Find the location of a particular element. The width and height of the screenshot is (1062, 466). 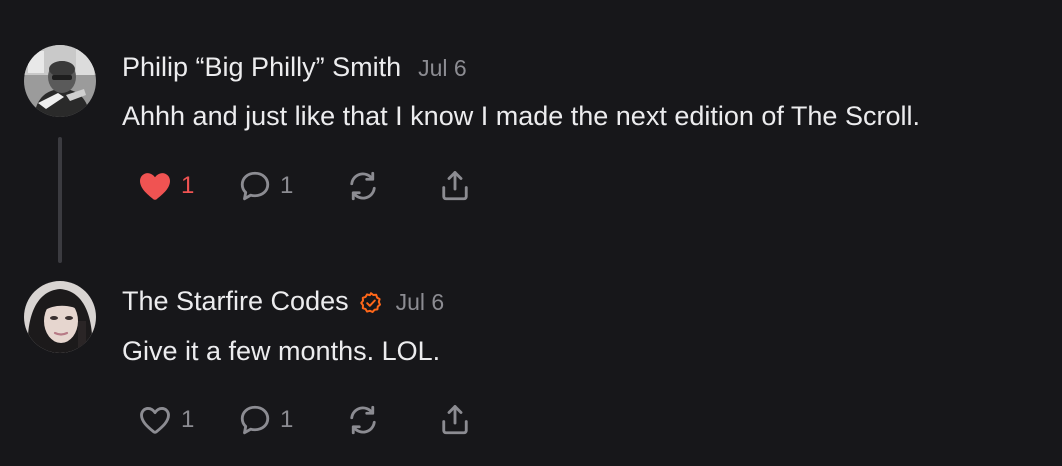

author-name: Philip “Big Philly” Smith is located at coordinates (261, 67).